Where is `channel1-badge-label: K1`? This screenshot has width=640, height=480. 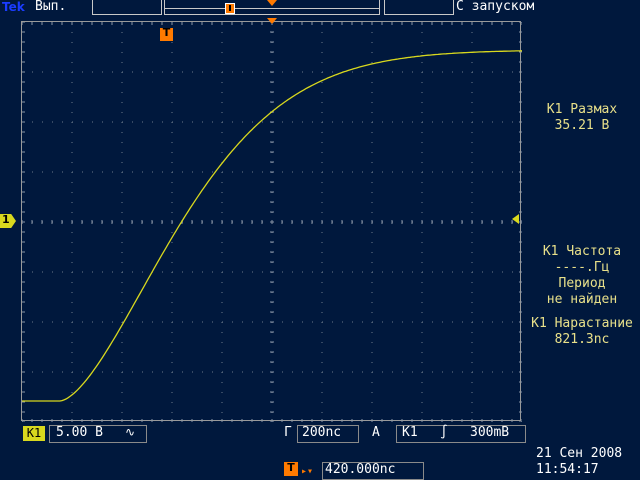
channel1-badge-label: K1 is located at coordinates (34, 433).